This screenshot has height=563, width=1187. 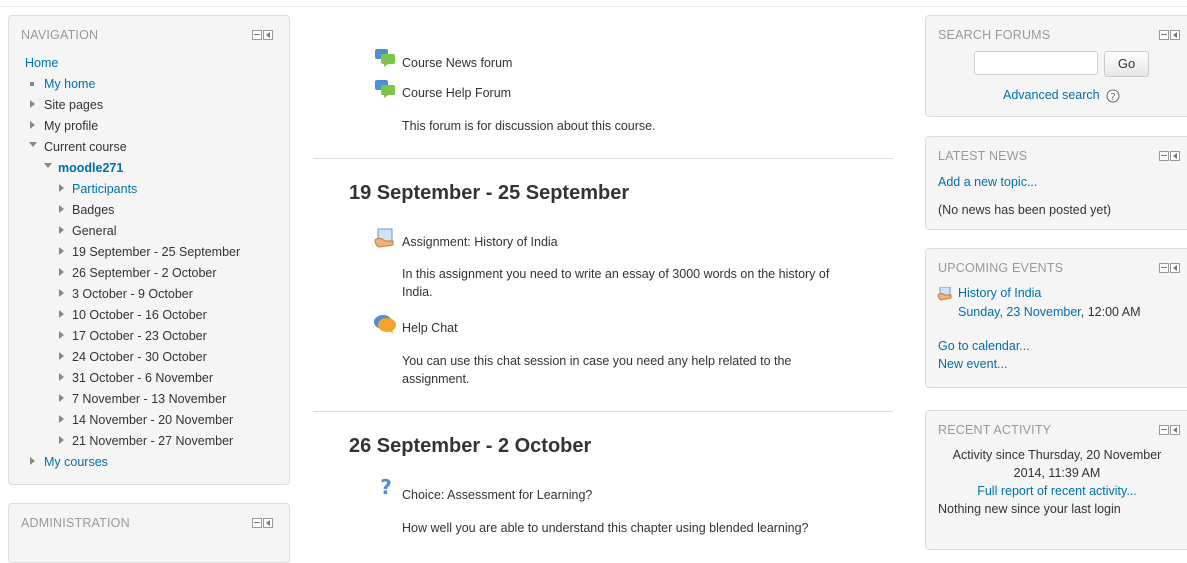 What do you see at coordinates (1051, 95) in the screenshot?
I see `advanced-search-link: Advanced search` at bounding box center [1051, 95].